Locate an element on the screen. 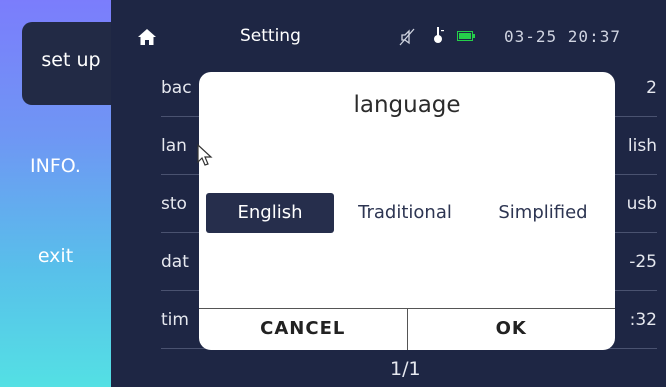  sidebar-item-label: INFO. is located at coordinates (55, 166).